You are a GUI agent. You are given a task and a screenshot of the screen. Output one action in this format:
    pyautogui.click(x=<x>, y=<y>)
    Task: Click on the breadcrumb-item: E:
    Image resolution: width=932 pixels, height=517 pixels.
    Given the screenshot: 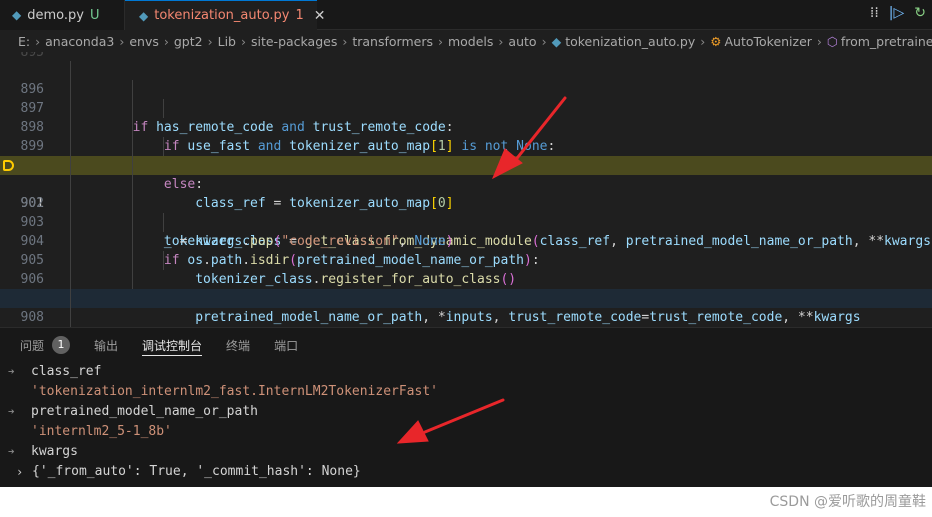 What is the action you would take?
    pyautogui.click(x=24, y=41)
    